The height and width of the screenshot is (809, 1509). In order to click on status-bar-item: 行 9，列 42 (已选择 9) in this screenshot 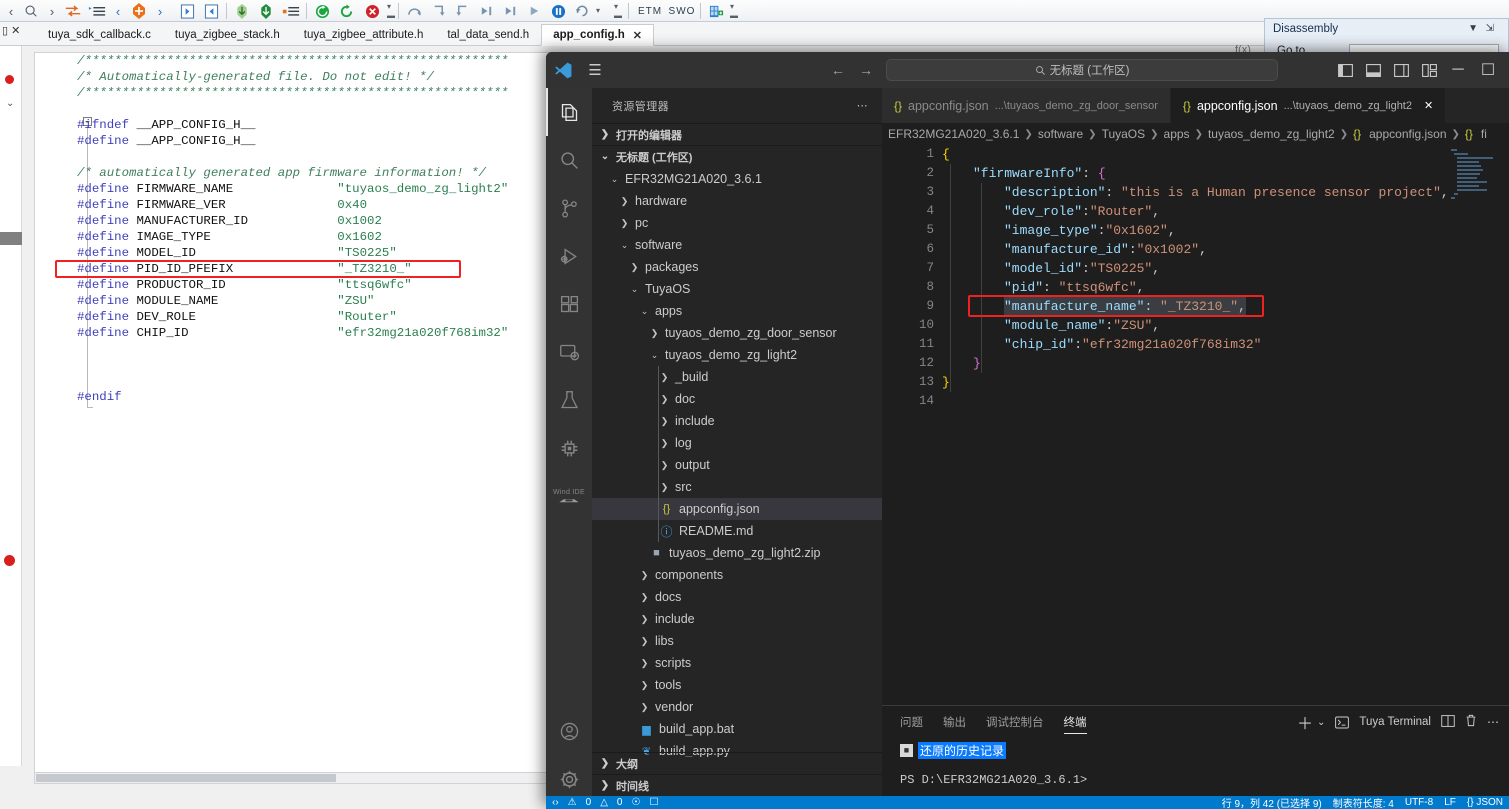, I will do `click(1272, 802)`.